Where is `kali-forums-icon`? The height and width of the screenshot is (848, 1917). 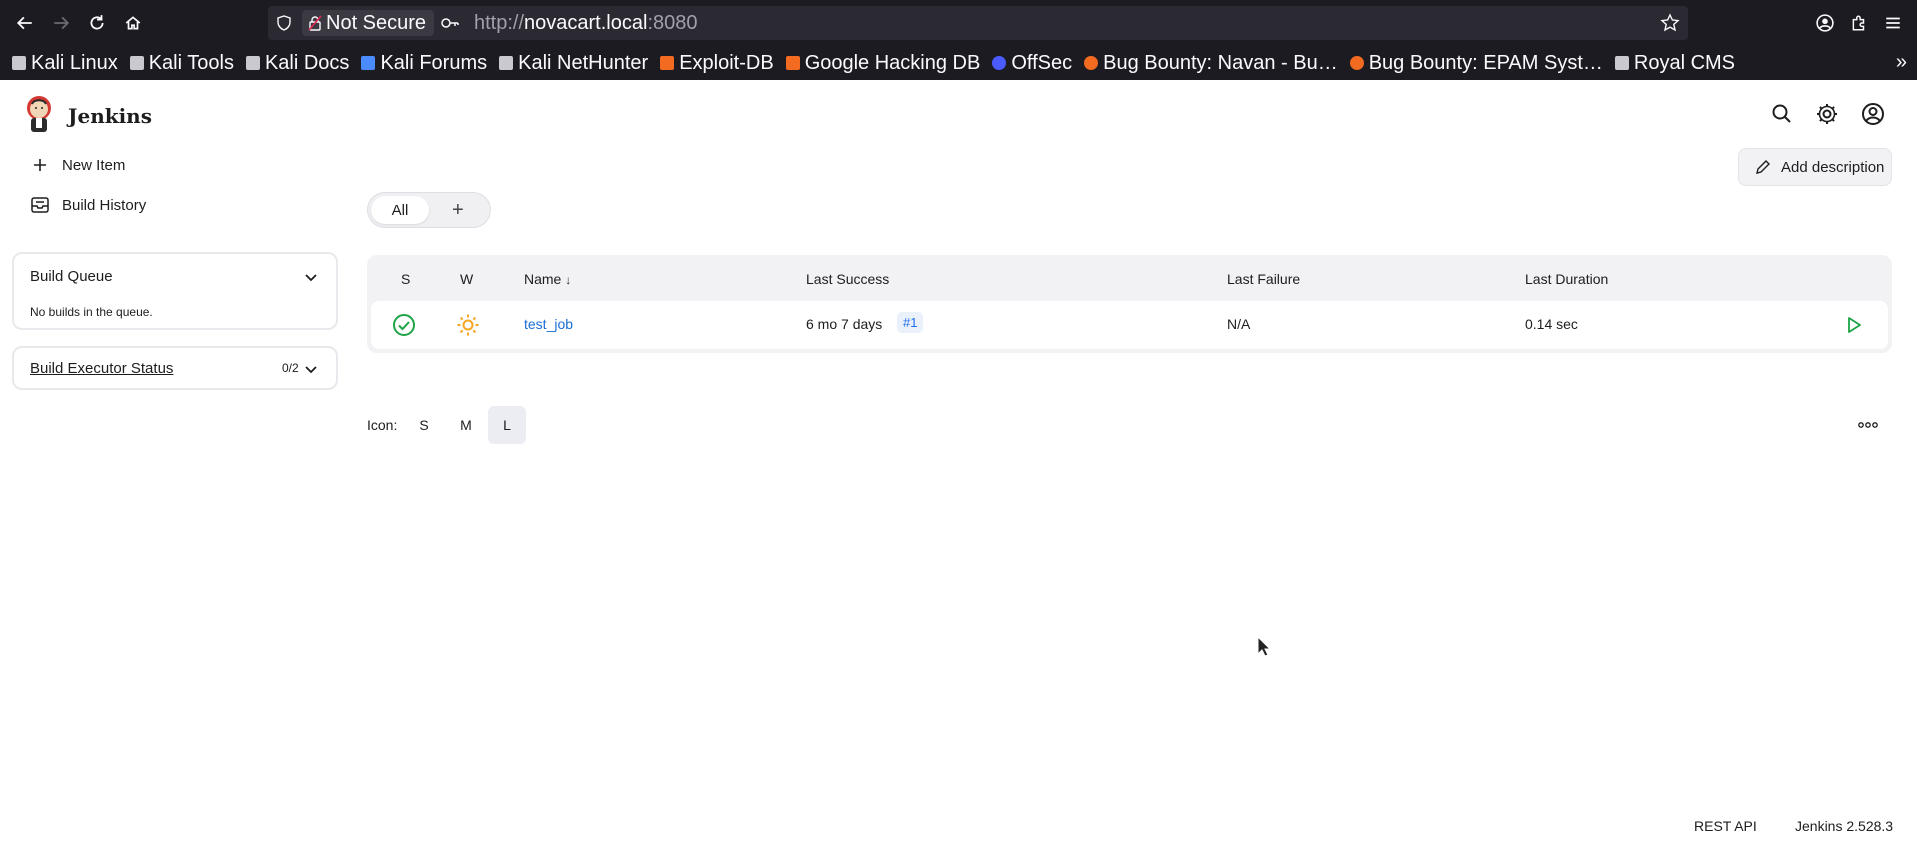
kali-forums-icon is located at coordinates (368, 63).